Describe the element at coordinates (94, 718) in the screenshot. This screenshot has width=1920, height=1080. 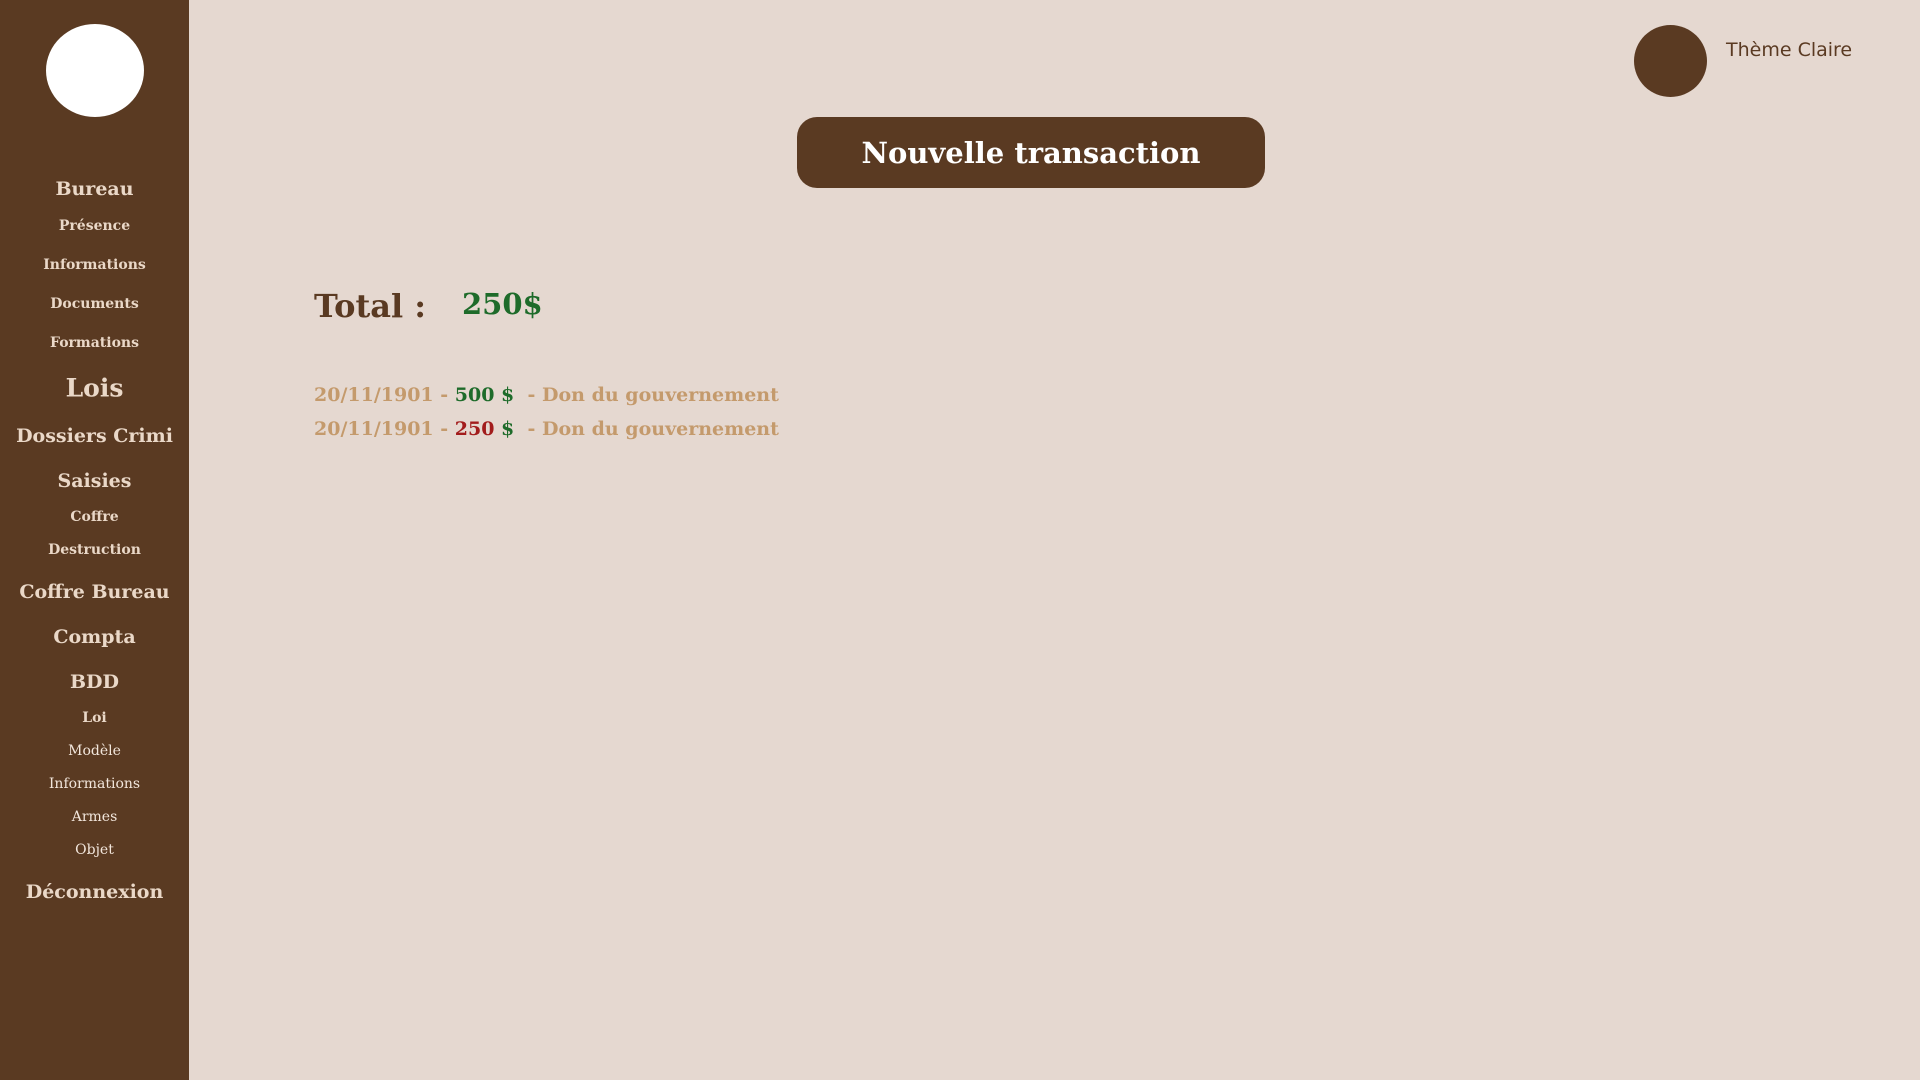
I see `sidebar-item-loi: Loi` at that location.